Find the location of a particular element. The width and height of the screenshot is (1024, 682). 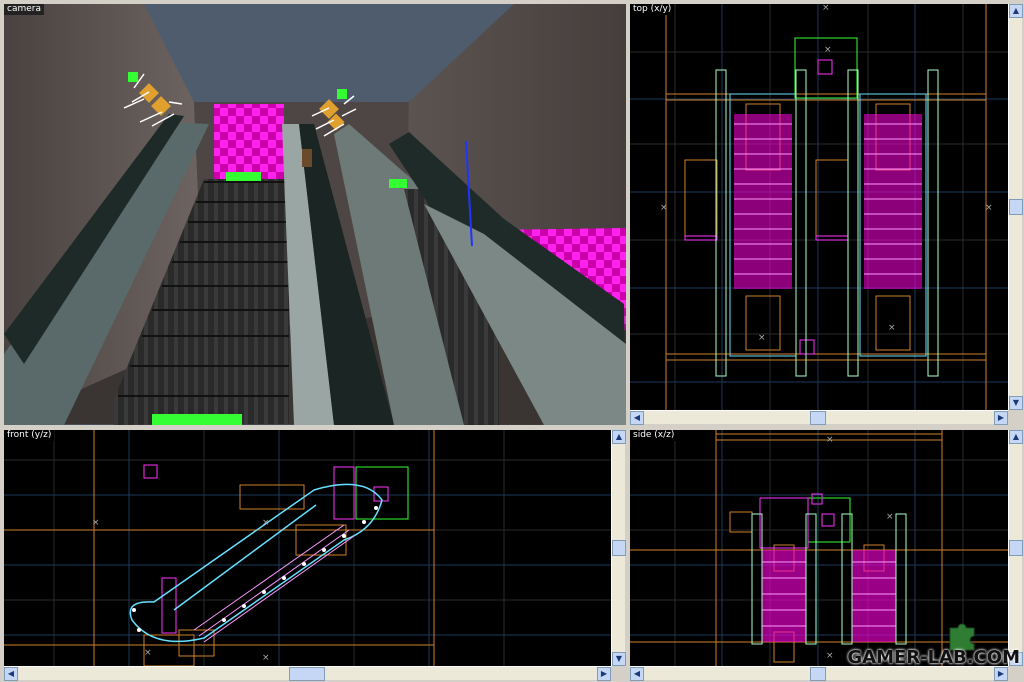

side-horizontal-scrollbar: ◀ ▶ is located at coordinates (819, 673).